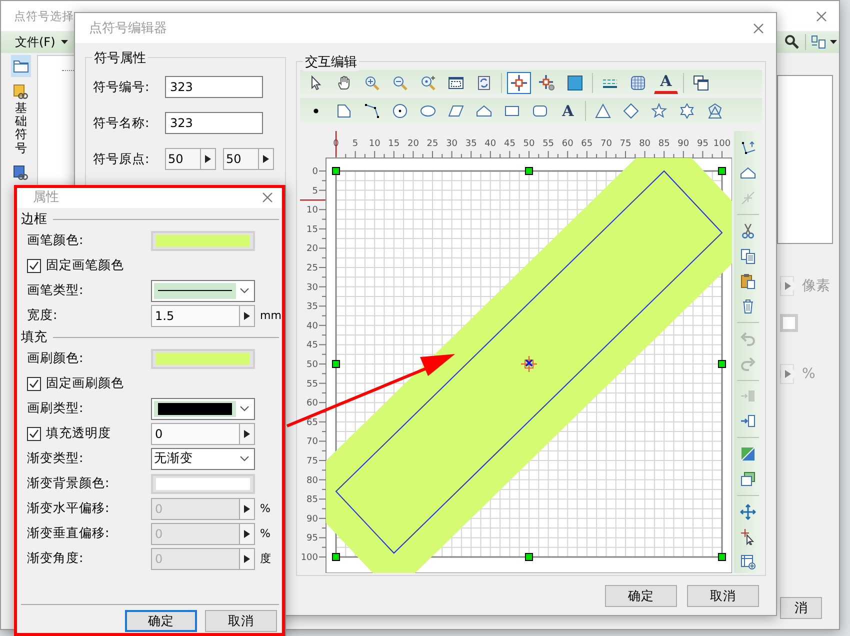 The image size is (850, 636). What do you see at coordinates (529, 364) in the screenshot?
I see `origin-marker-icon` at bounding box center [529, 364].